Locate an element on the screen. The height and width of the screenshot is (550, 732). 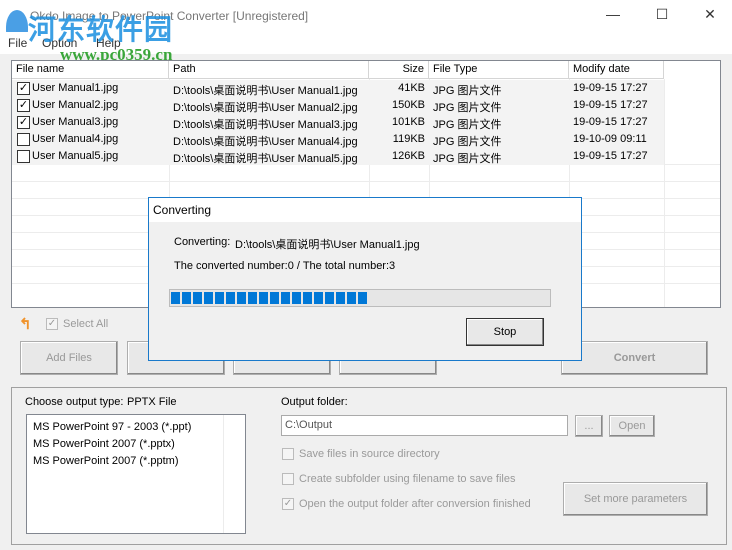
file-name: User Manual5.jpg is located at coordinates (75, 156).